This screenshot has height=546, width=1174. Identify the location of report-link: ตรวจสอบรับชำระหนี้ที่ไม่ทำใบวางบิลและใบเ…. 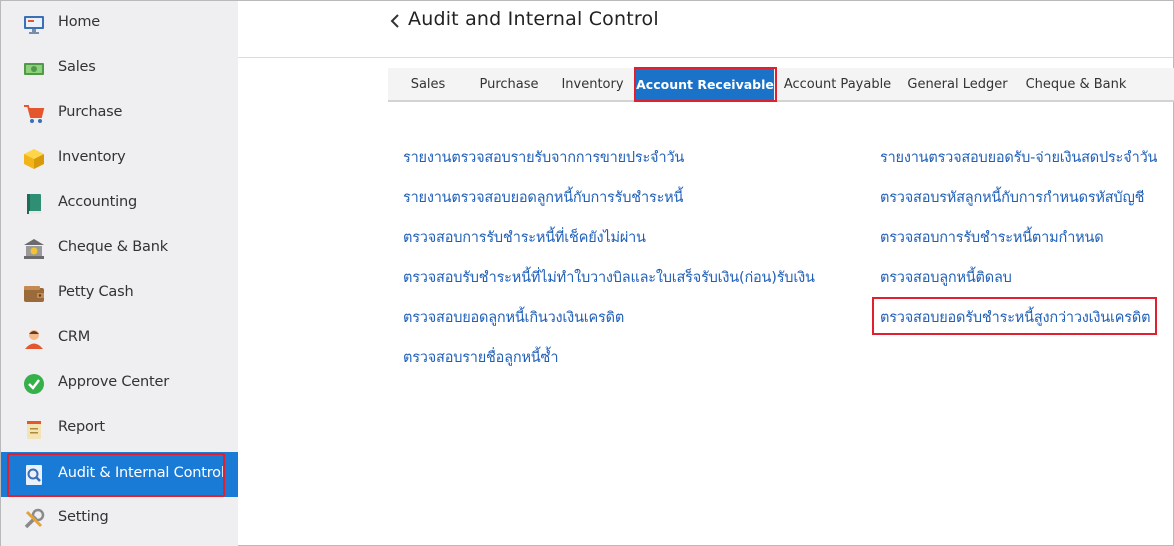
(609, 277).